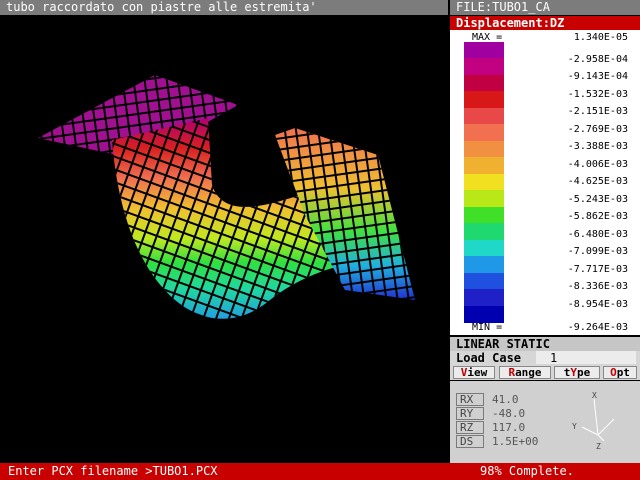  Describe the element at coordinates (470, 441) in the screenshot. I see `ds-label: DS` at that location.